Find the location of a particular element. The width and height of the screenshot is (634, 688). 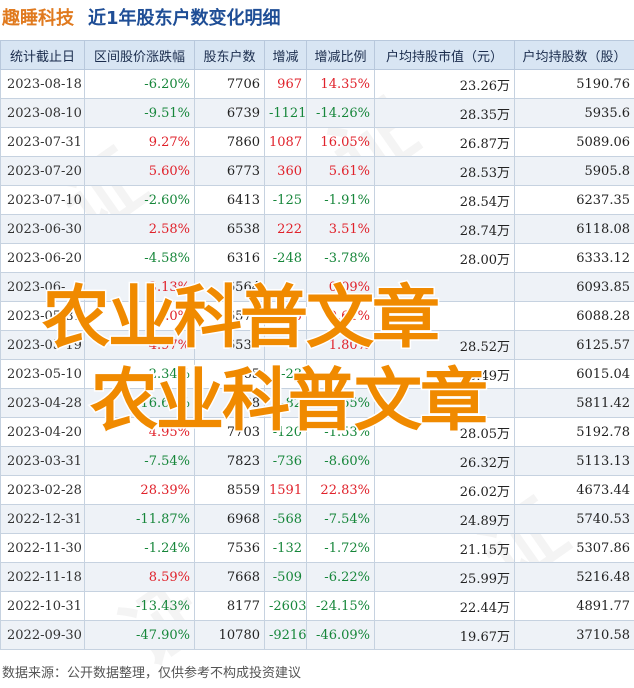

table-cell: 28.54万 is located at coordinates (445, 200).